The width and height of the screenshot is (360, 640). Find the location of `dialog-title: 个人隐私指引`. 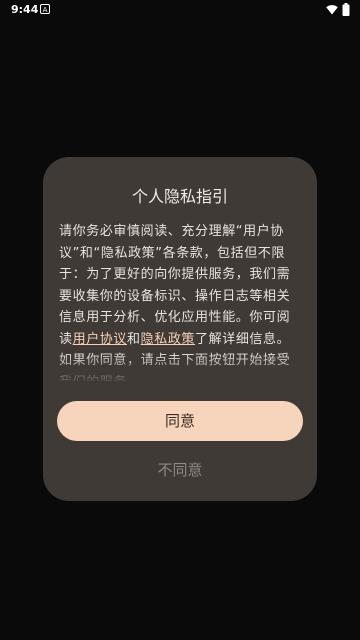

dialog-title: 个人隐私指引 is located at coordinates (179, 196).